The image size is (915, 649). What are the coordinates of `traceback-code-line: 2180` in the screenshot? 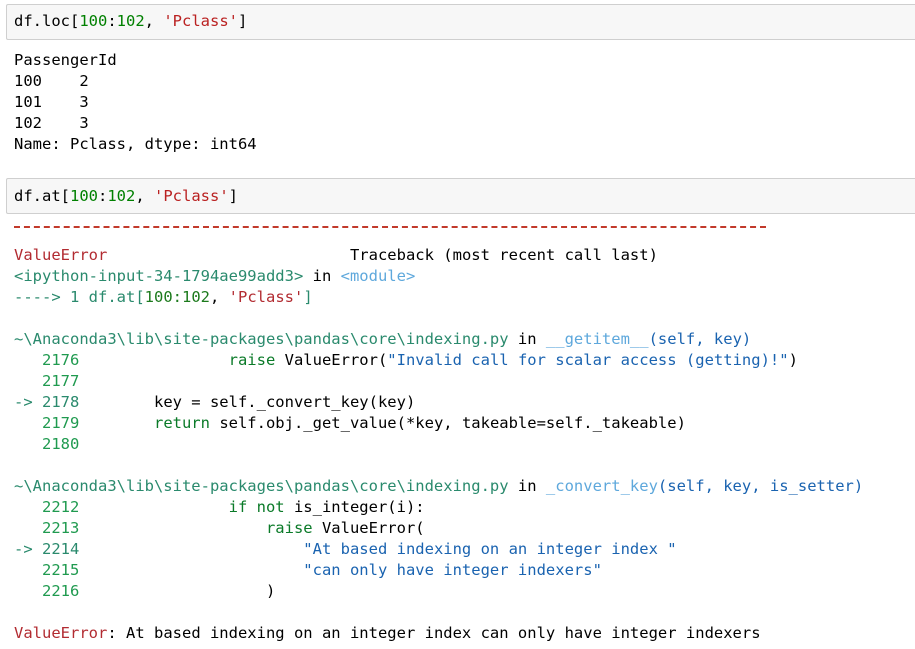 It's located at (61, 444).